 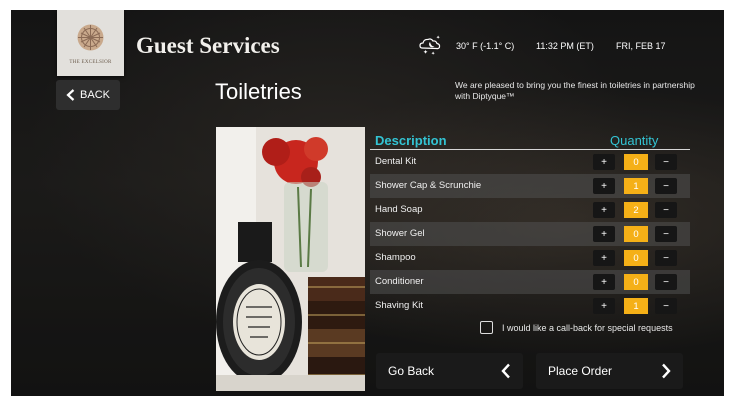 What do you see at coordinates (530, 140) in the screenshot?
I see `table-header: Description Quantity` at bounding box center [530, 140].